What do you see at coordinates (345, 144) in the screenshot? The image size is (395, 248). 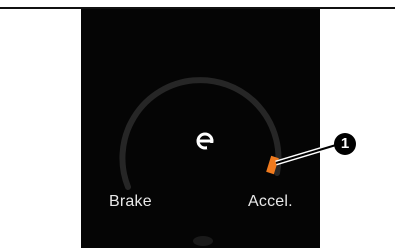 I see `callout-number-badge: 1` at bounding box center [345, 144].